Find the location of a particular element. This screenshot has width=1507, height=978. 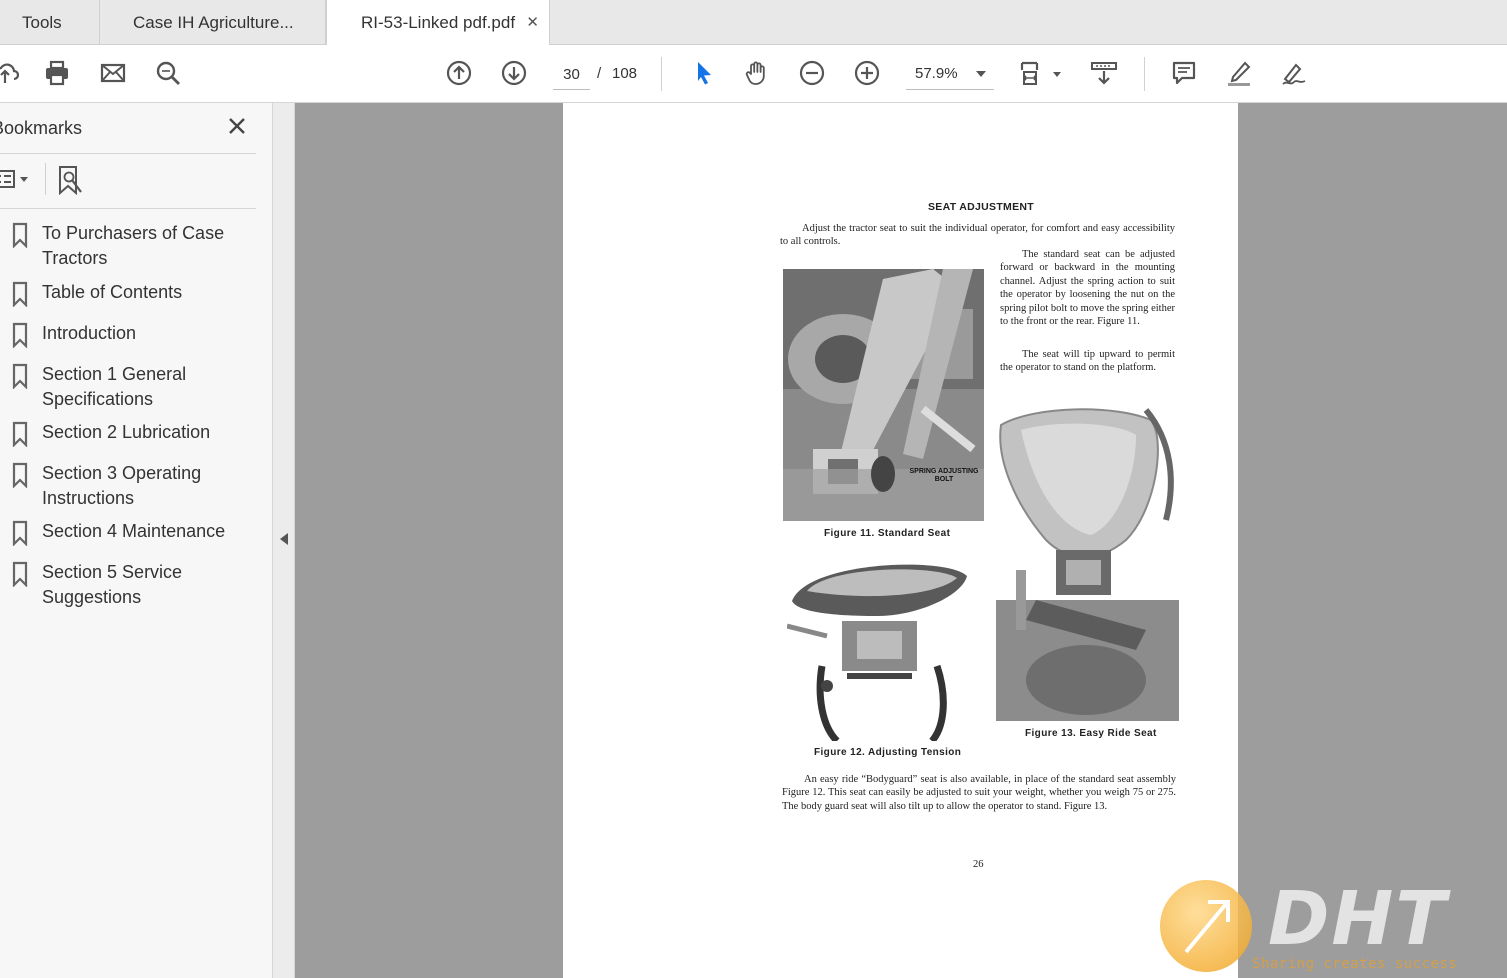

bookmark-item: Section 5 Service Suggestions is located at coordinates (130, 586).